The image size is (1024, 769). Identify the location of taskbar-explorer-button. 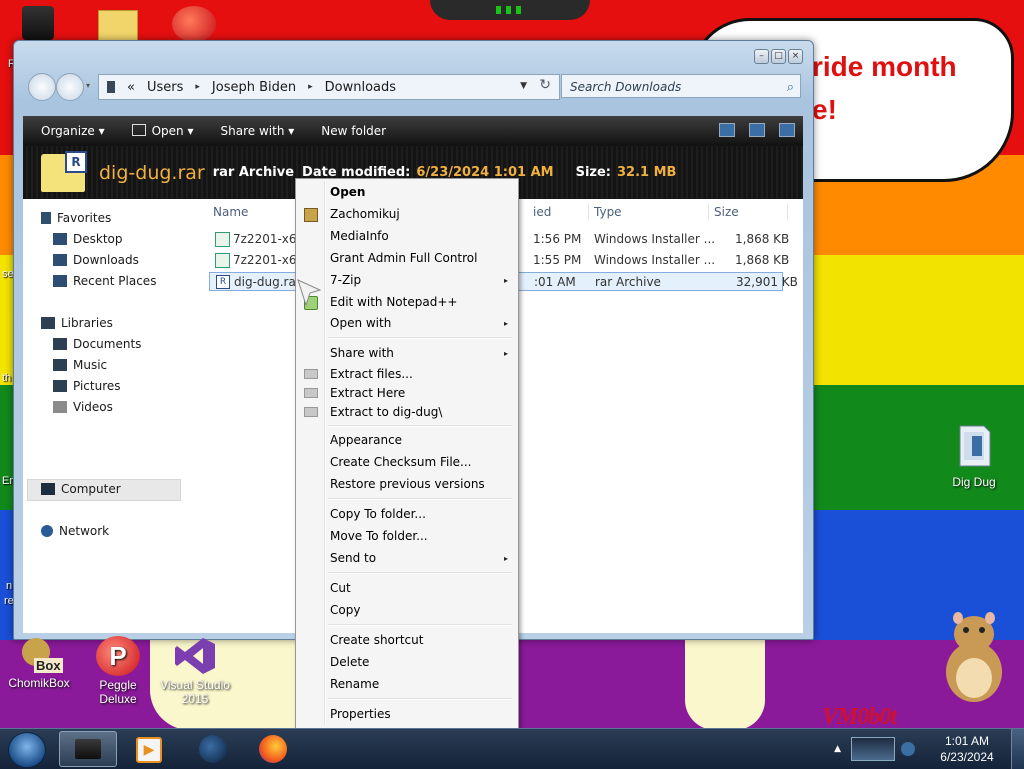
(88, 749).